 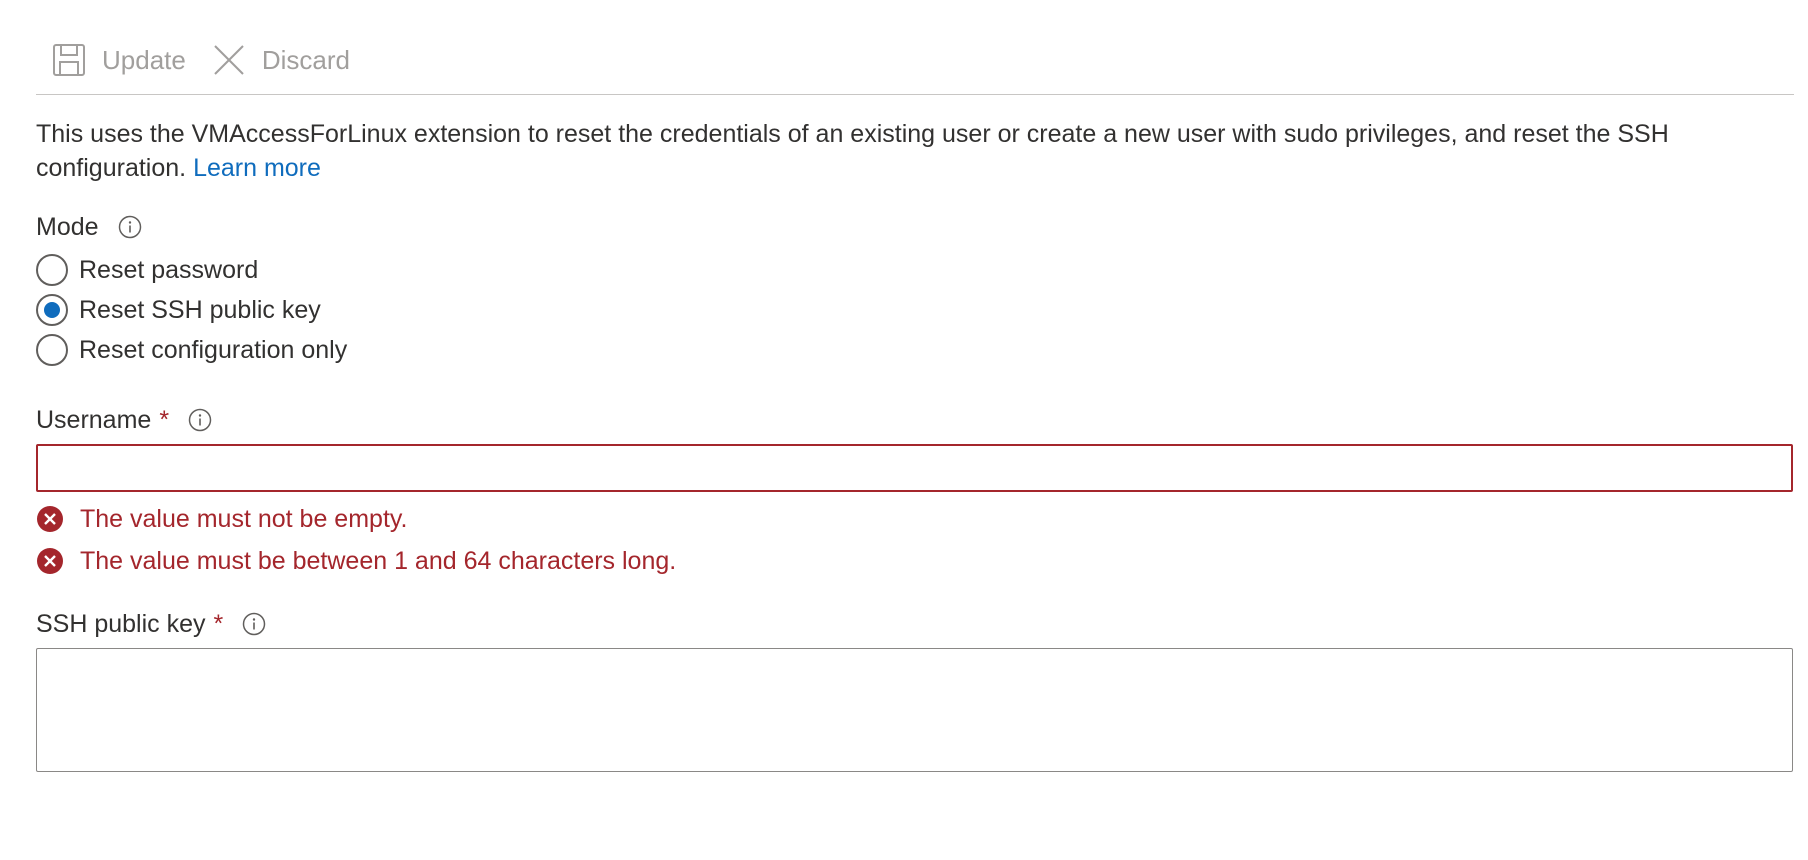 I want to click on radio-reset-password: Reset password, so click(x=191, y=270).